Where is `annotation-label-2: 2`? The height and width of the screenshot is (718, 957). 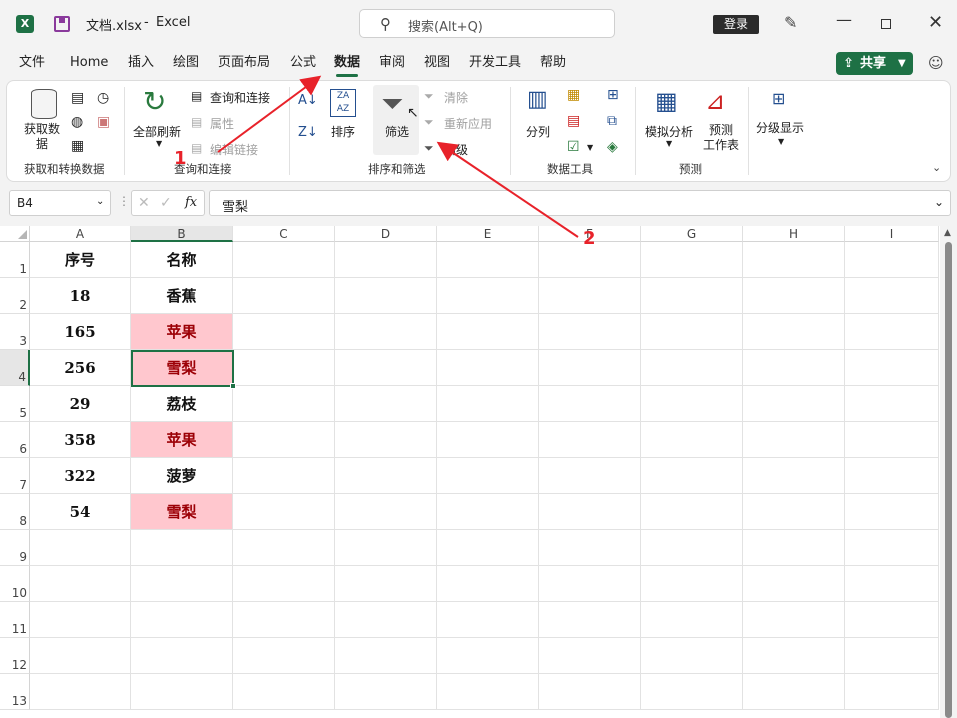 annotation-label-2: 2 is located at coordinates (589, 238).